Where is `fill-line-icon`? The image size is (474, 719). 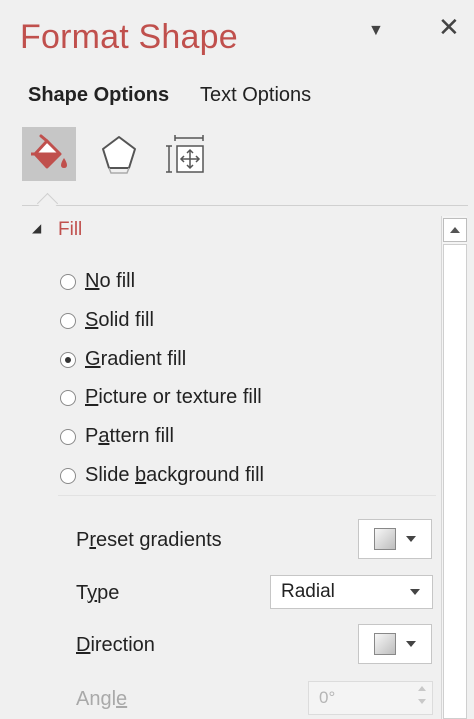 fill-line-icon is located at coordinates (49, 151).